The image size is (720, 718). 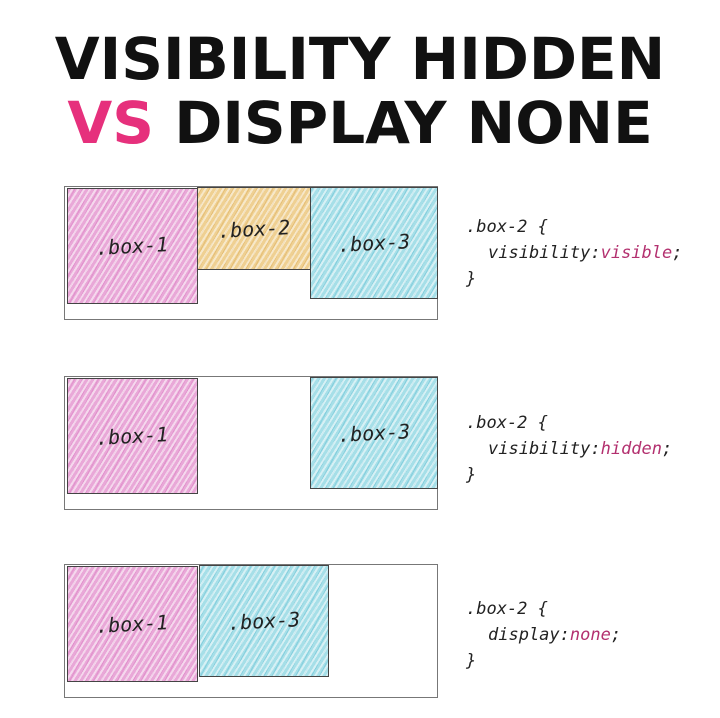 I want to click on code-declaration: display:none;, so click(x=555, y=635).